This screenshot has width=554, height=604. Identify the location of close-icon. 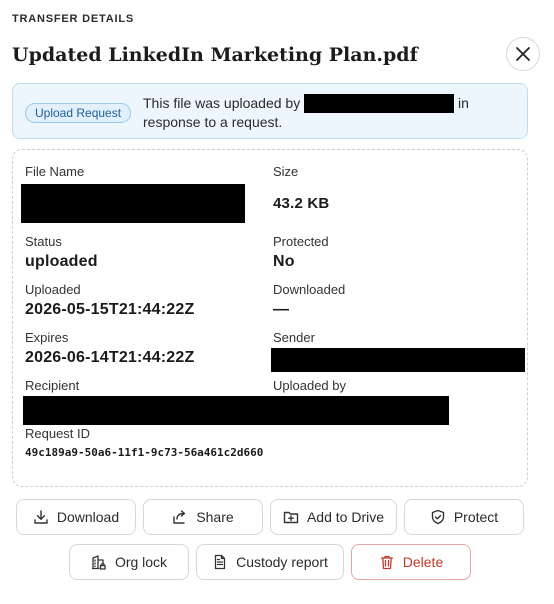
(523, 54).